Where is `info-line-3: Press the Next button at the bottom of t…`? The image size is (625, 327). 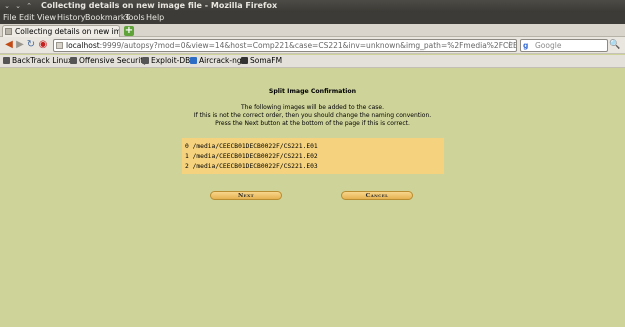 info-line-3: Press the Next button at the bottom of t… is located at coordinates (312, 123).